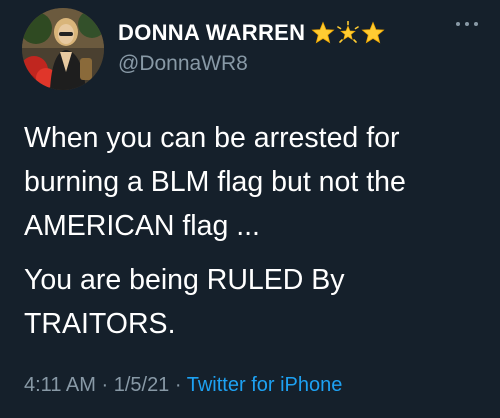 This screenshot has height=418, width=500. What do you see at coordinates (184, 302) in the screenshot?
I see `tweet-paragraph: You are being RULED By TRAITORS.` at bounding box center [184, 302].